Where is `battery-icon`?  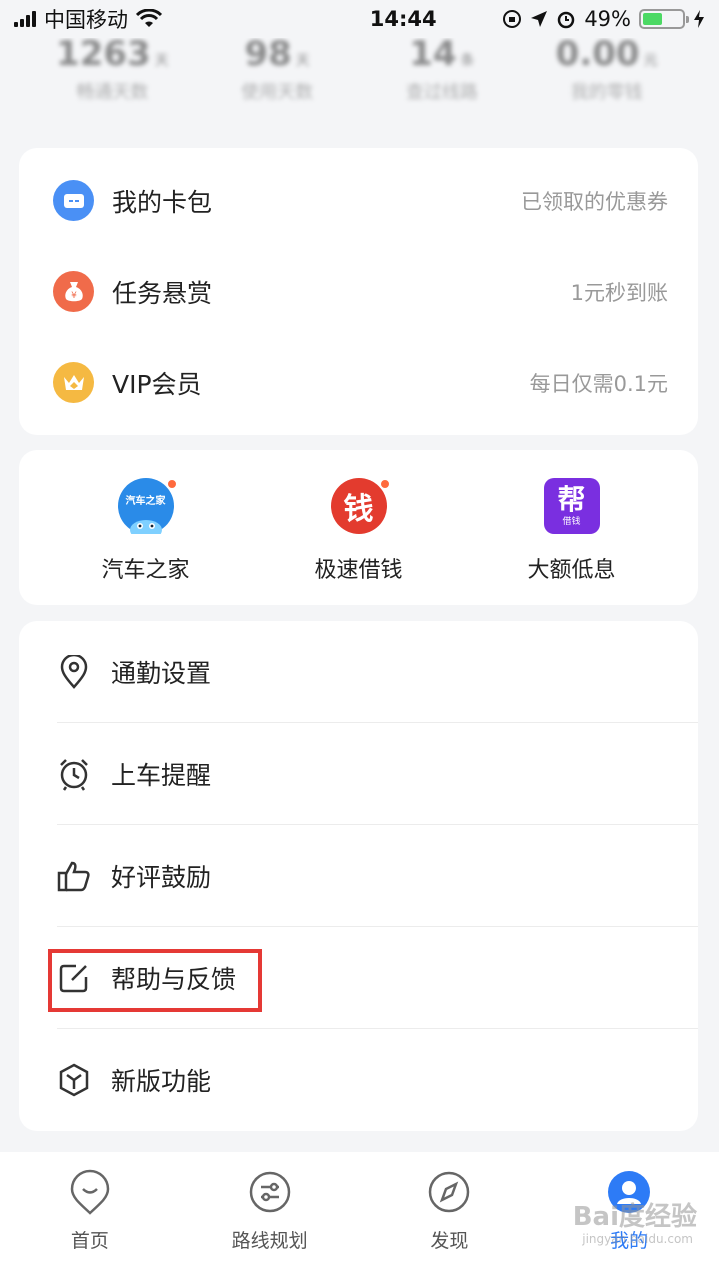
battery-icon is located at coordinates (664, 19).